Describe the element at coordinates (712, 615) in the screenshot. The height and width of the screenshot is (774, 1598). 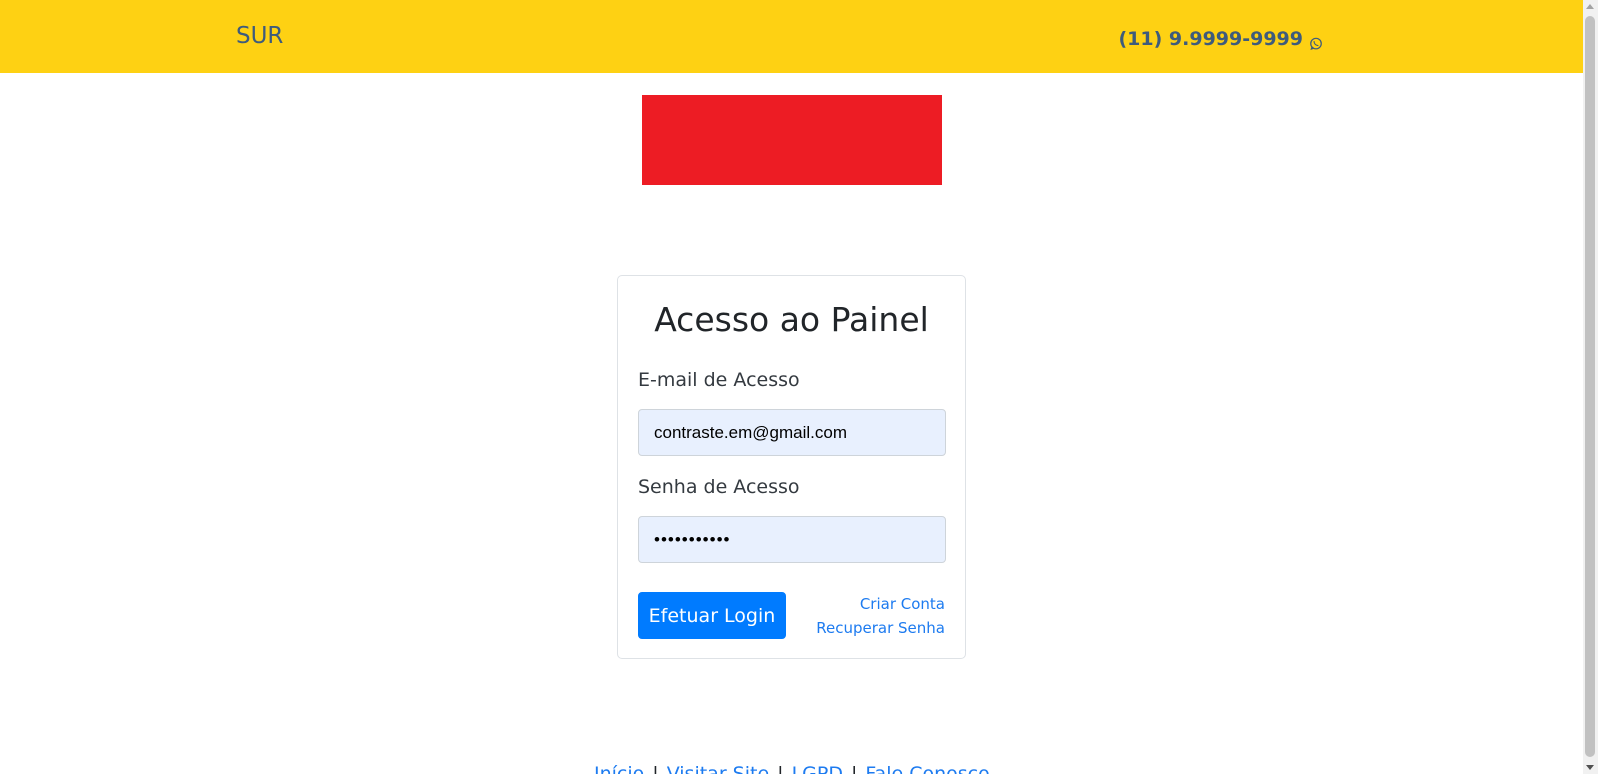
I see `login-button: Efetuar Login` at that location.